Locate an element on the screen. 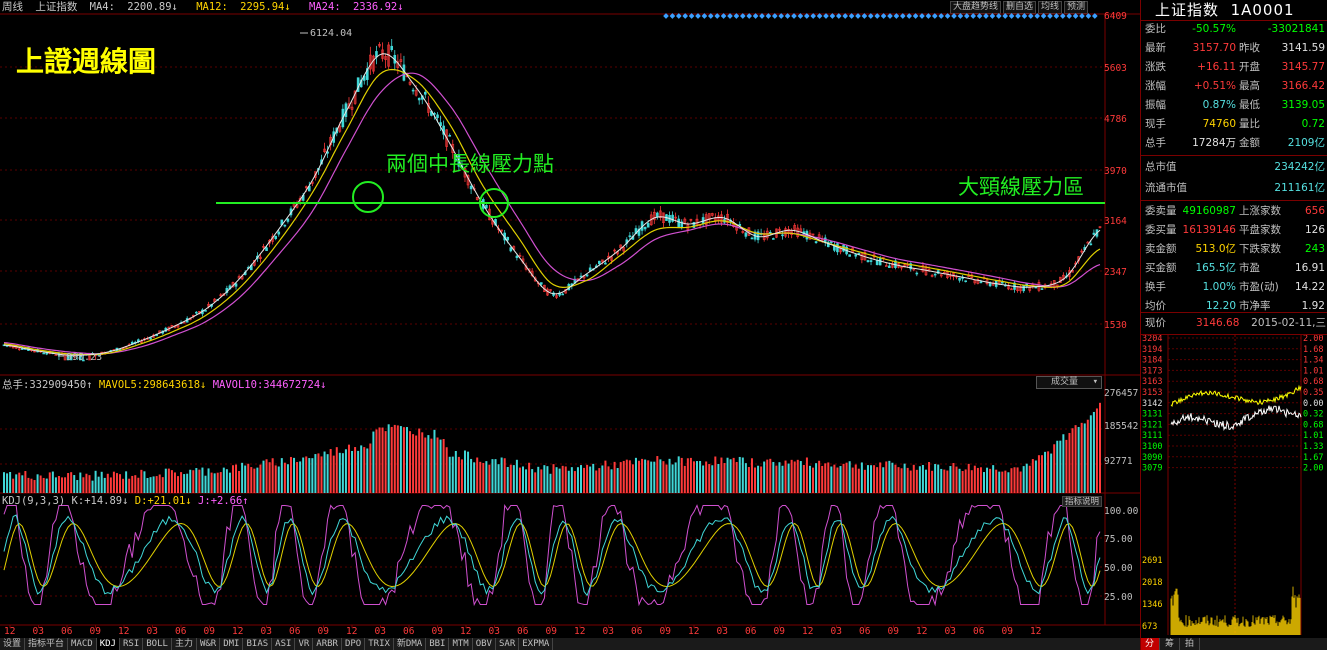 The height and width of the screenshot is (650, 1327). indicator-tab: OBV is located at coordinates (484, 644).